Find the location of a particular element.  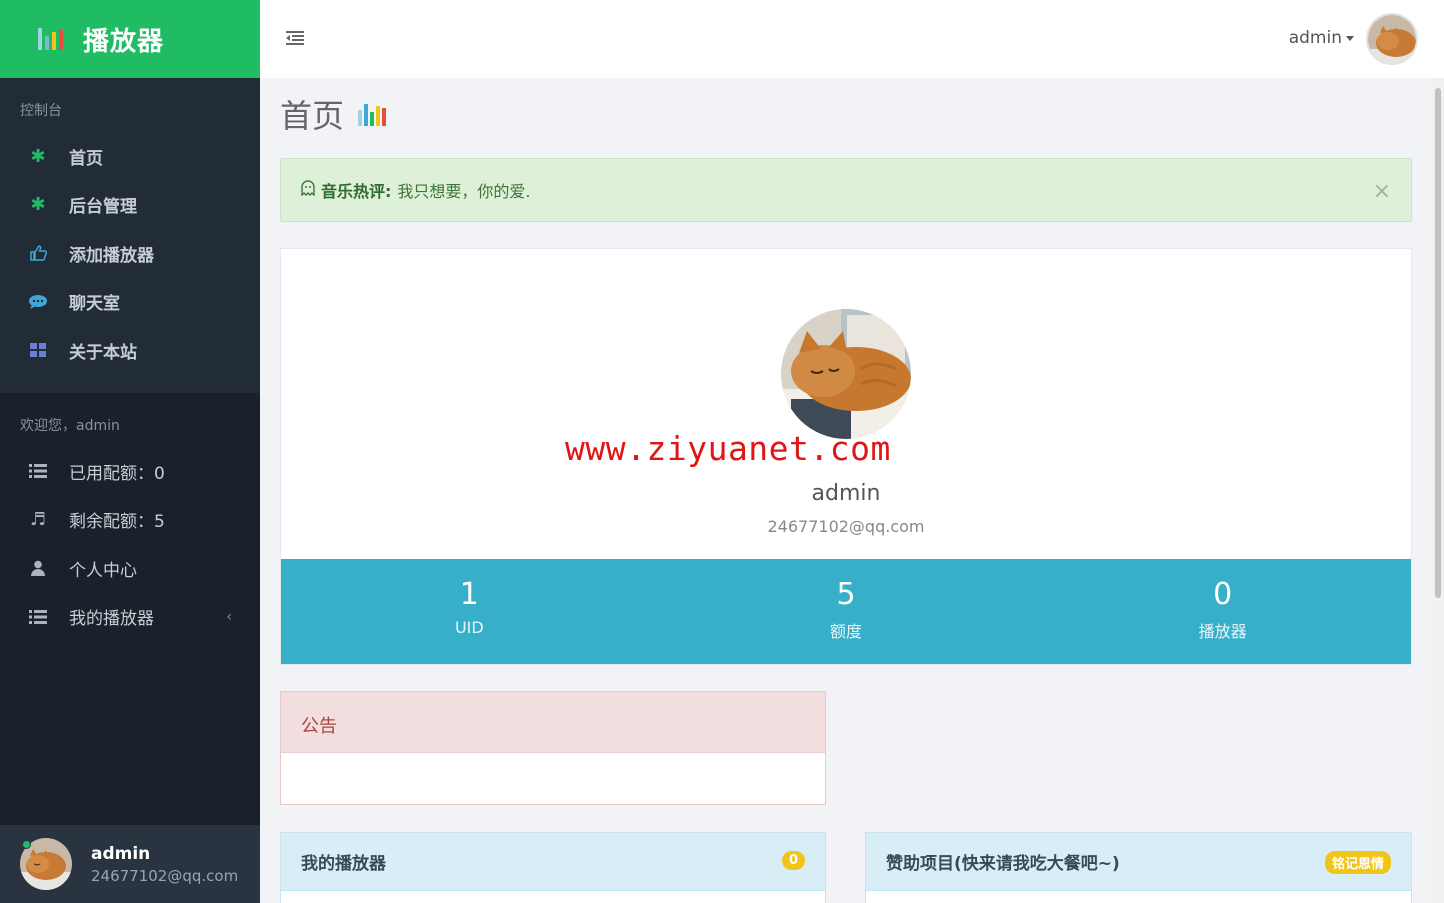

chevron-left-icon: ‹ is located at coordinates (229, 616).